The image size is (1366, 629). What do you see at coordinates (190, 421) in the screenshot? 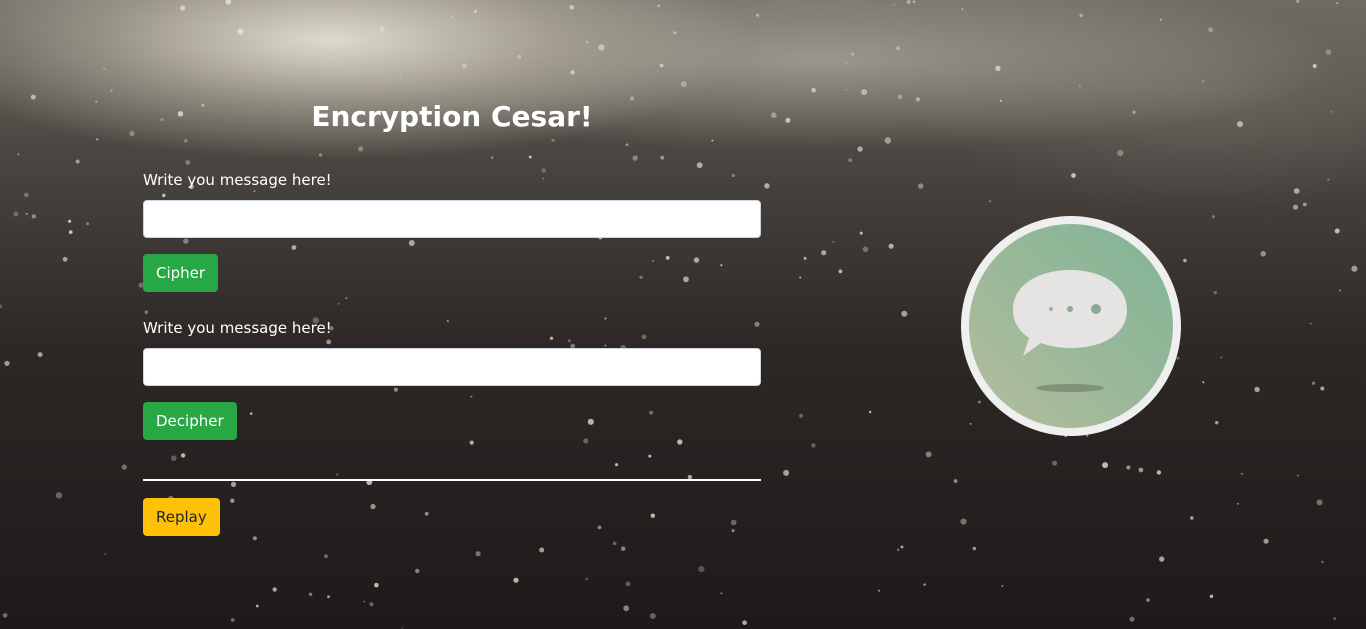
I see `decipher-button: Decipher` at bounding box center [190, 421].